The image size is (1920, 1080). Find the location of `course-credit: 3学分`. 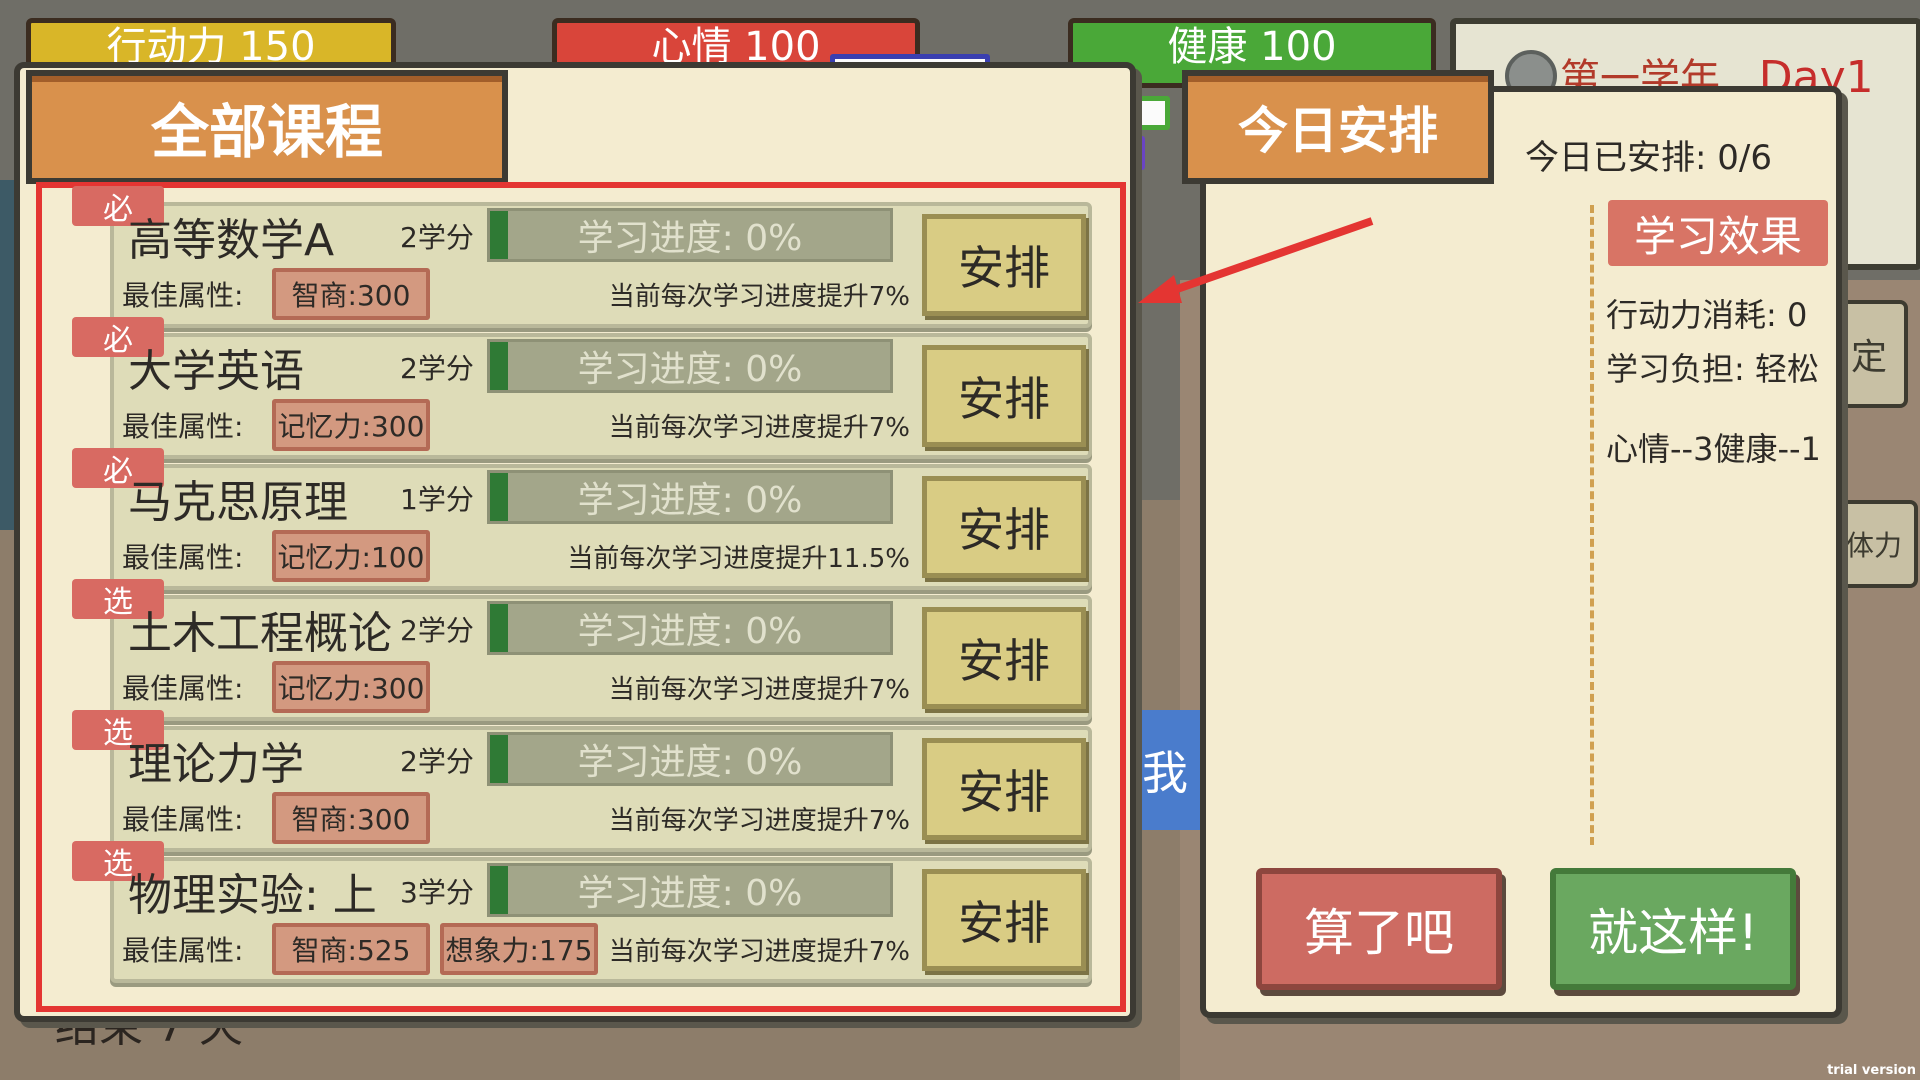

course-credit: 3学分 is located at coordinates (437, 892).